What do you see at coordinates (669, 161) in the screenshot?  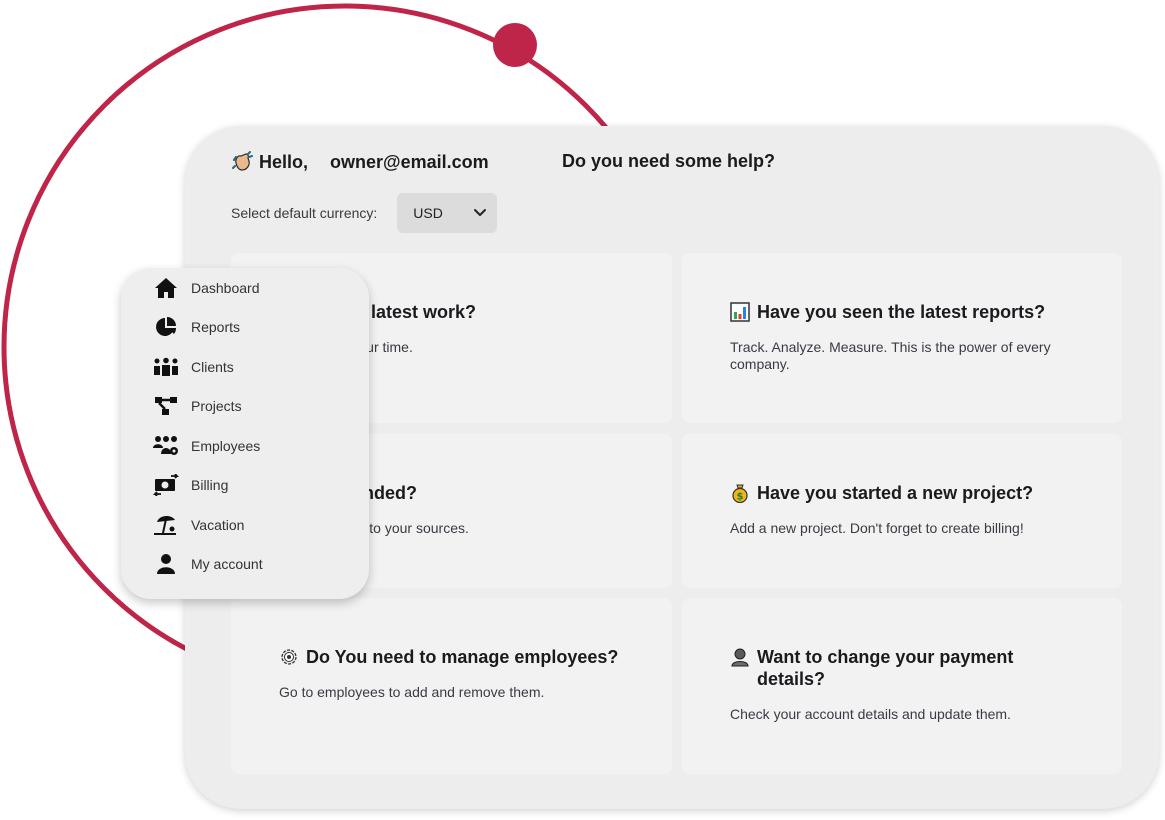 I see `page-title: Do you need some help?` at bounding box center [669, 161].